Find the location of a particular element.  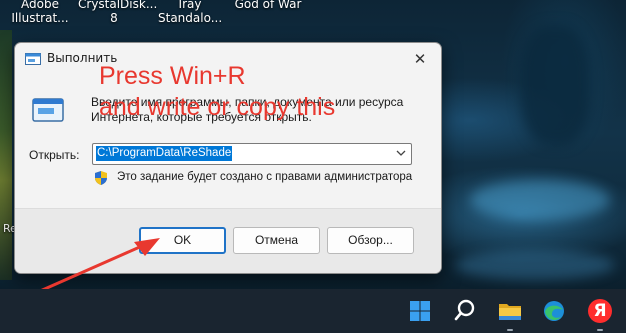

close-icon: ✕ is located at coordinates (420, 59).